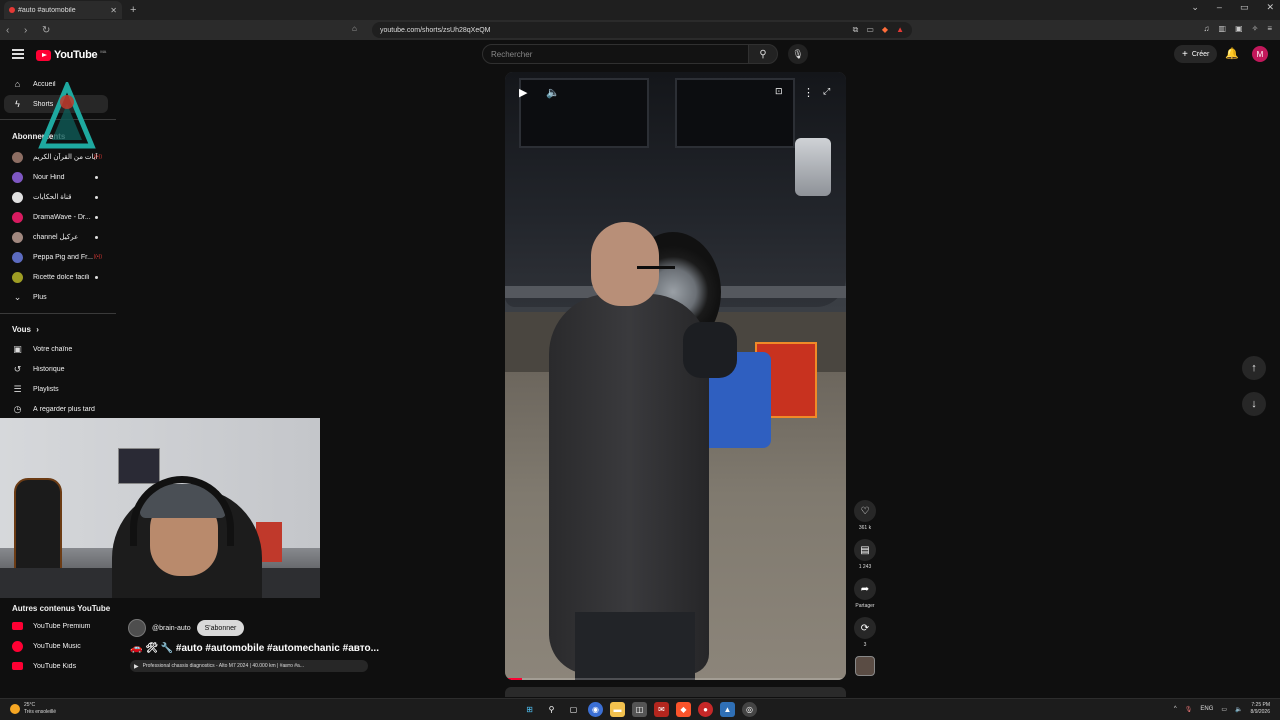 This screenshot has height=720, width=1280. What do you see at coordinates (1254, 368) in the screenshot?
I see `previous-short-button: ↑` at bounding box center [1254, 368].